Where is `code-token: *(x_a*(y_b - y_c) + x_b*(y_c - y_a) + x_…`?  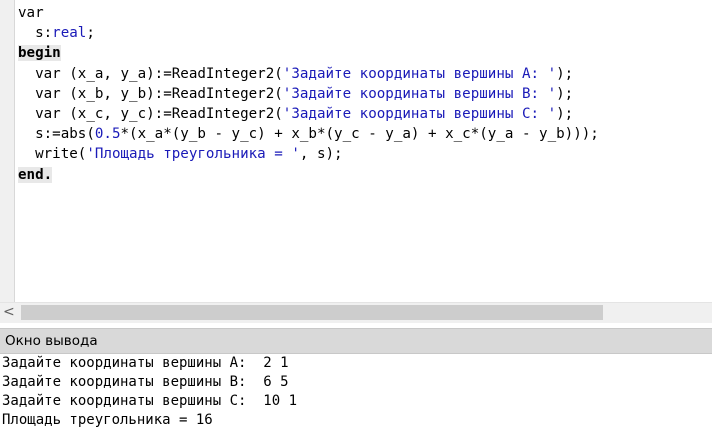 code-token: *(x_a*(y_b - y_c) + x_b*(y_c - y_a) + x_… is located at coordinates (359, 134).